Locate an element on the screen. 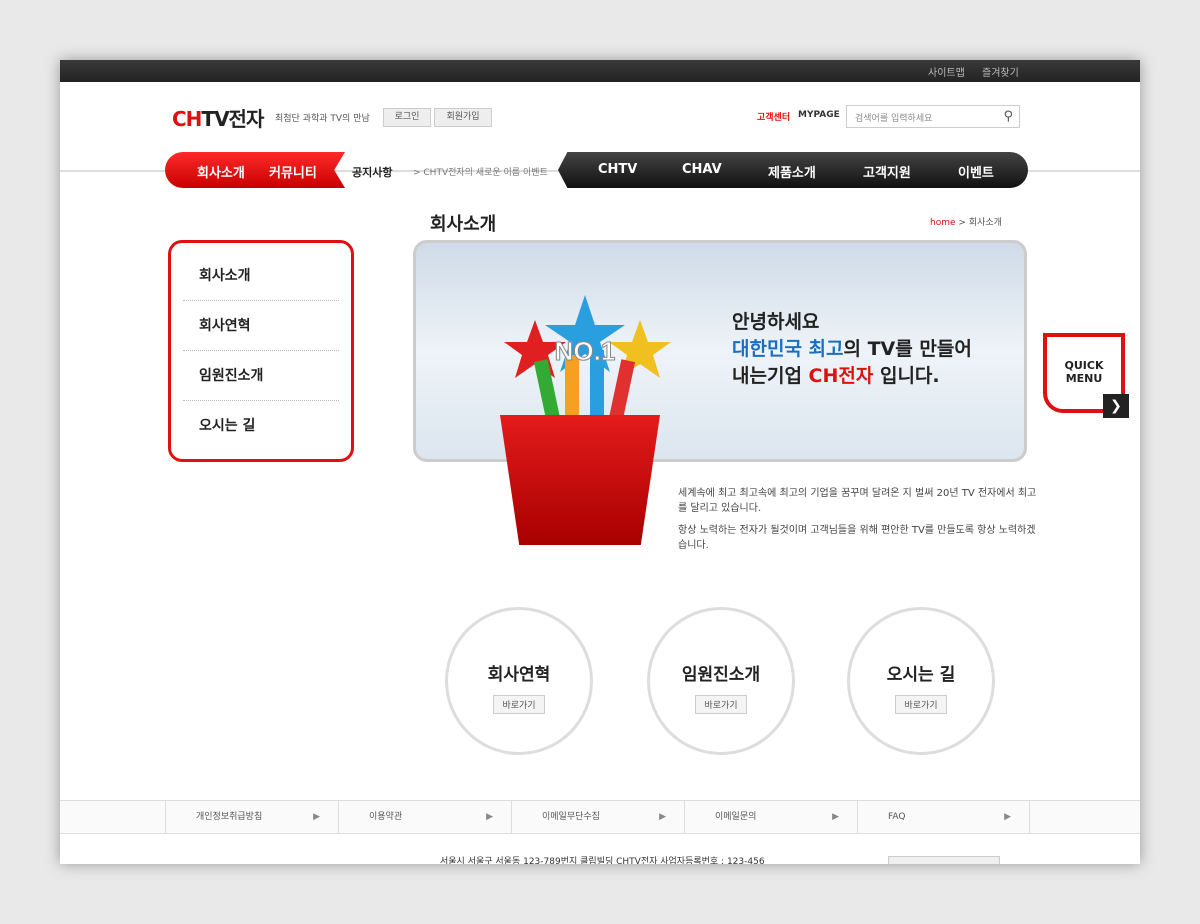 Image resolution: width=1200 pixels, height=924 pixels. footer-email-inquiry: 이메일문의 ▶ is located at coordinates (770, 817).